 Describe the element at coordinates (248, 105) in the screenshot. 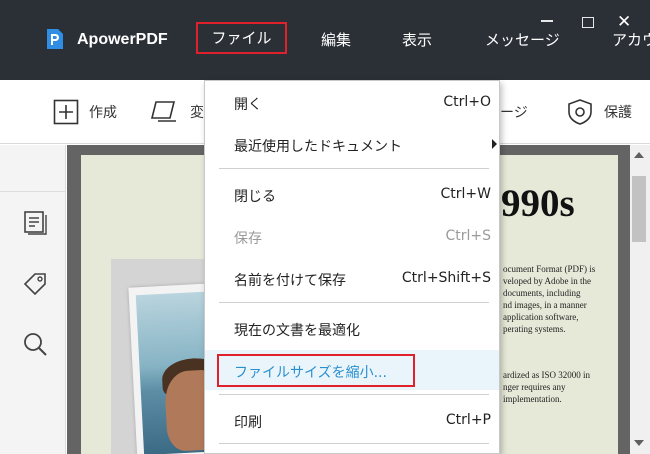

I see `menu-item-label: 開く` at that location.